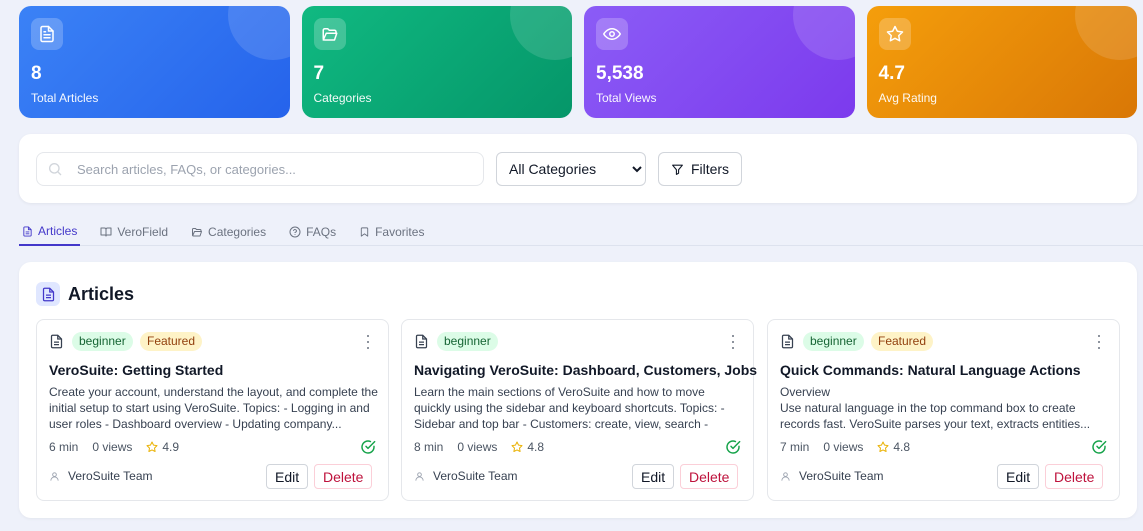 The image size is (1143, 531). I want to click on tab-label: Favorites, so click(400, 232).